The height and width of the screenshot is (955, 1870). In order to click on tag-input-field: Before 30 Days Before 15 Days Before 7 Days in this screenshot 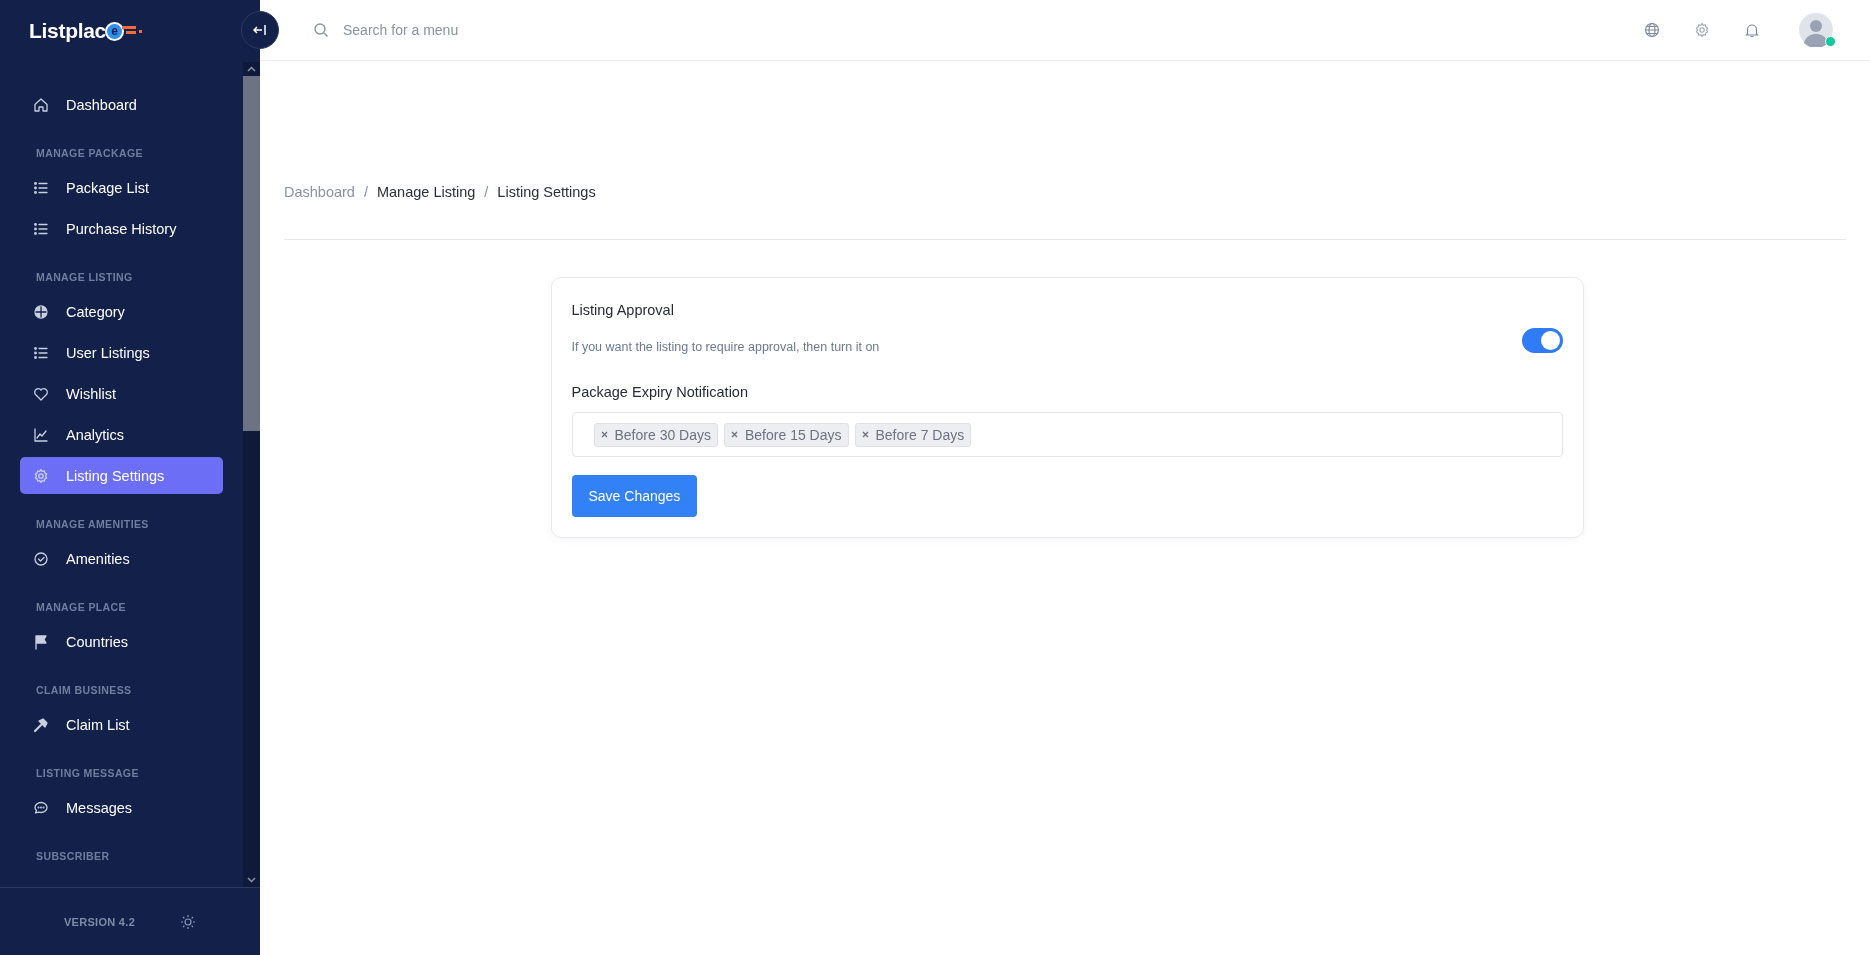, I will do `click(1067, 434)`.